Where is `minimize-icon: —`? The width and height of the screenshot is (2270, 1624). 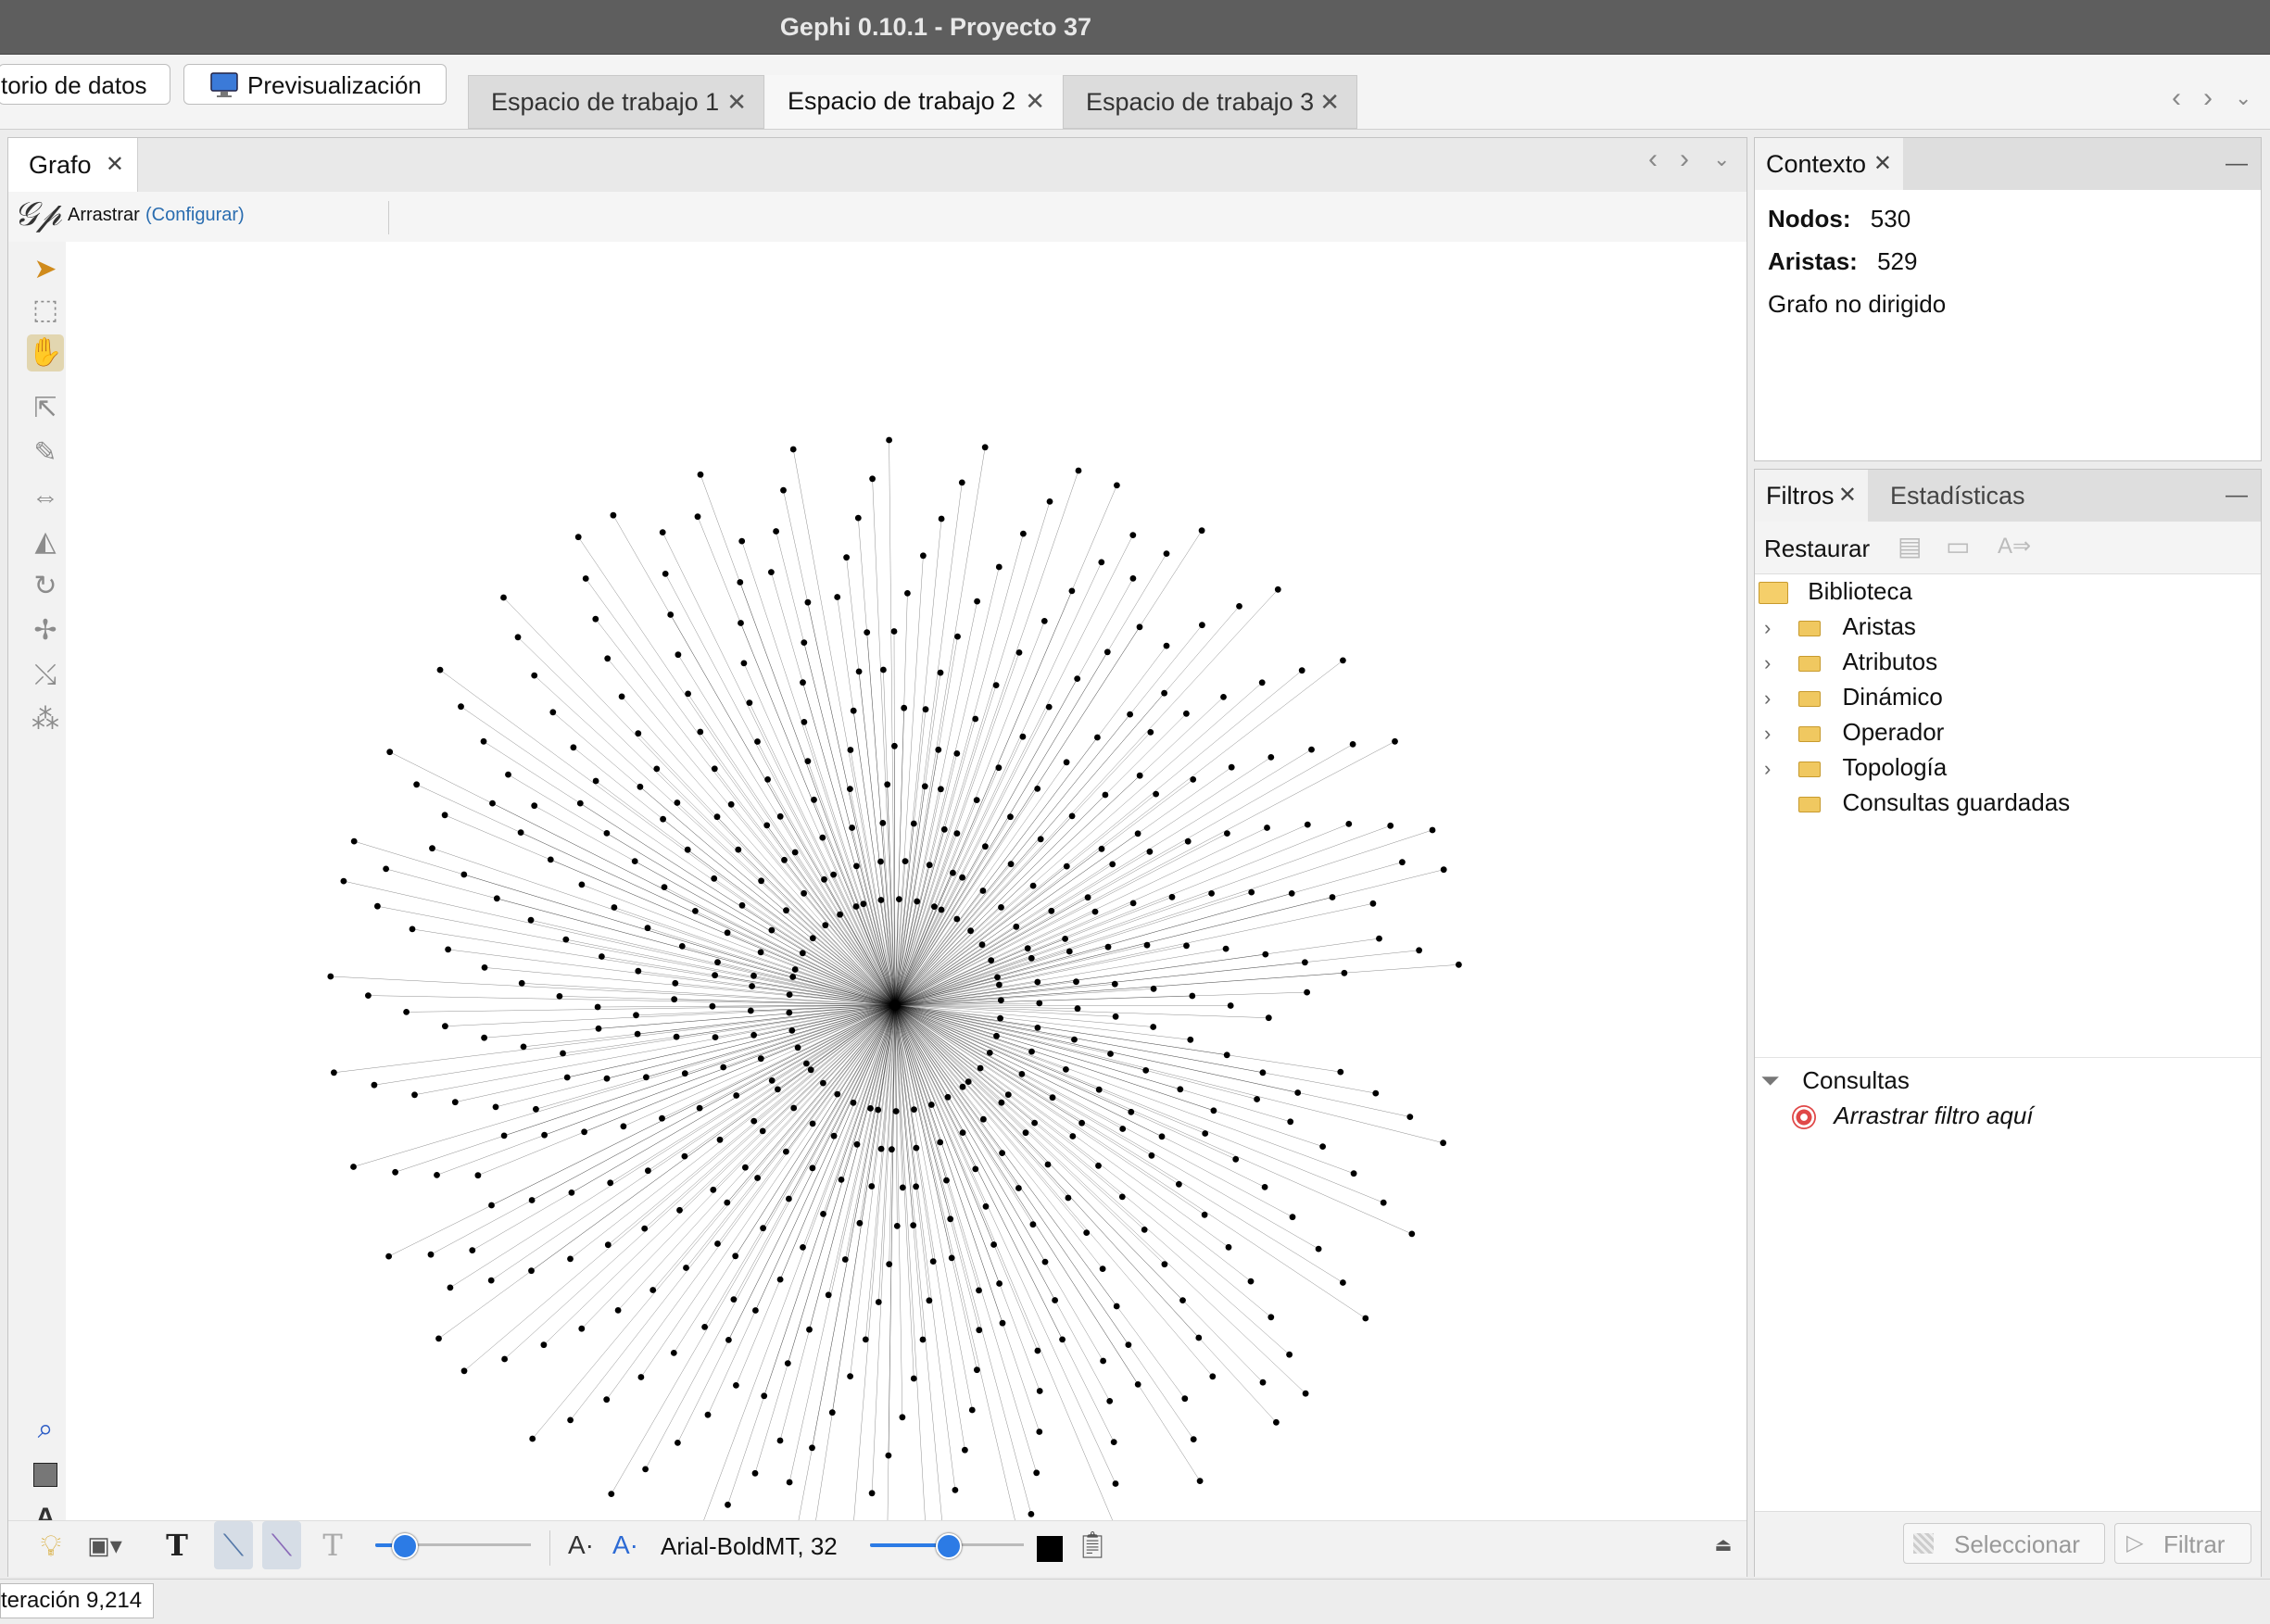 minimize-icon: — is located at coordinates (2237, 496).